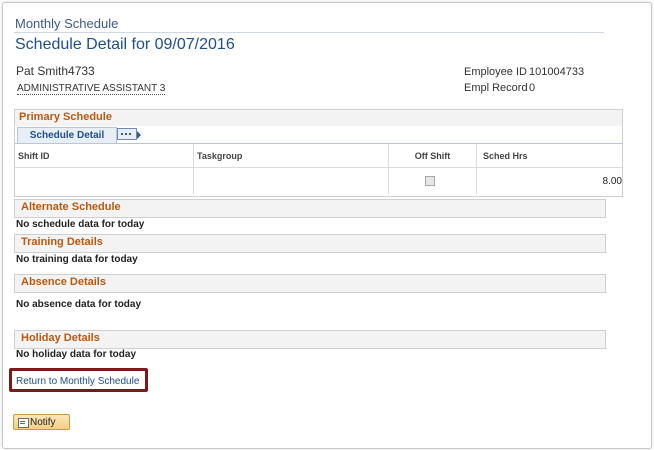 This screenshot has height=450, width=654. Describe the element at coordinates (65, 117) in the screenshot. I see `primary-schedule-title: Primary Schedule` at that location.